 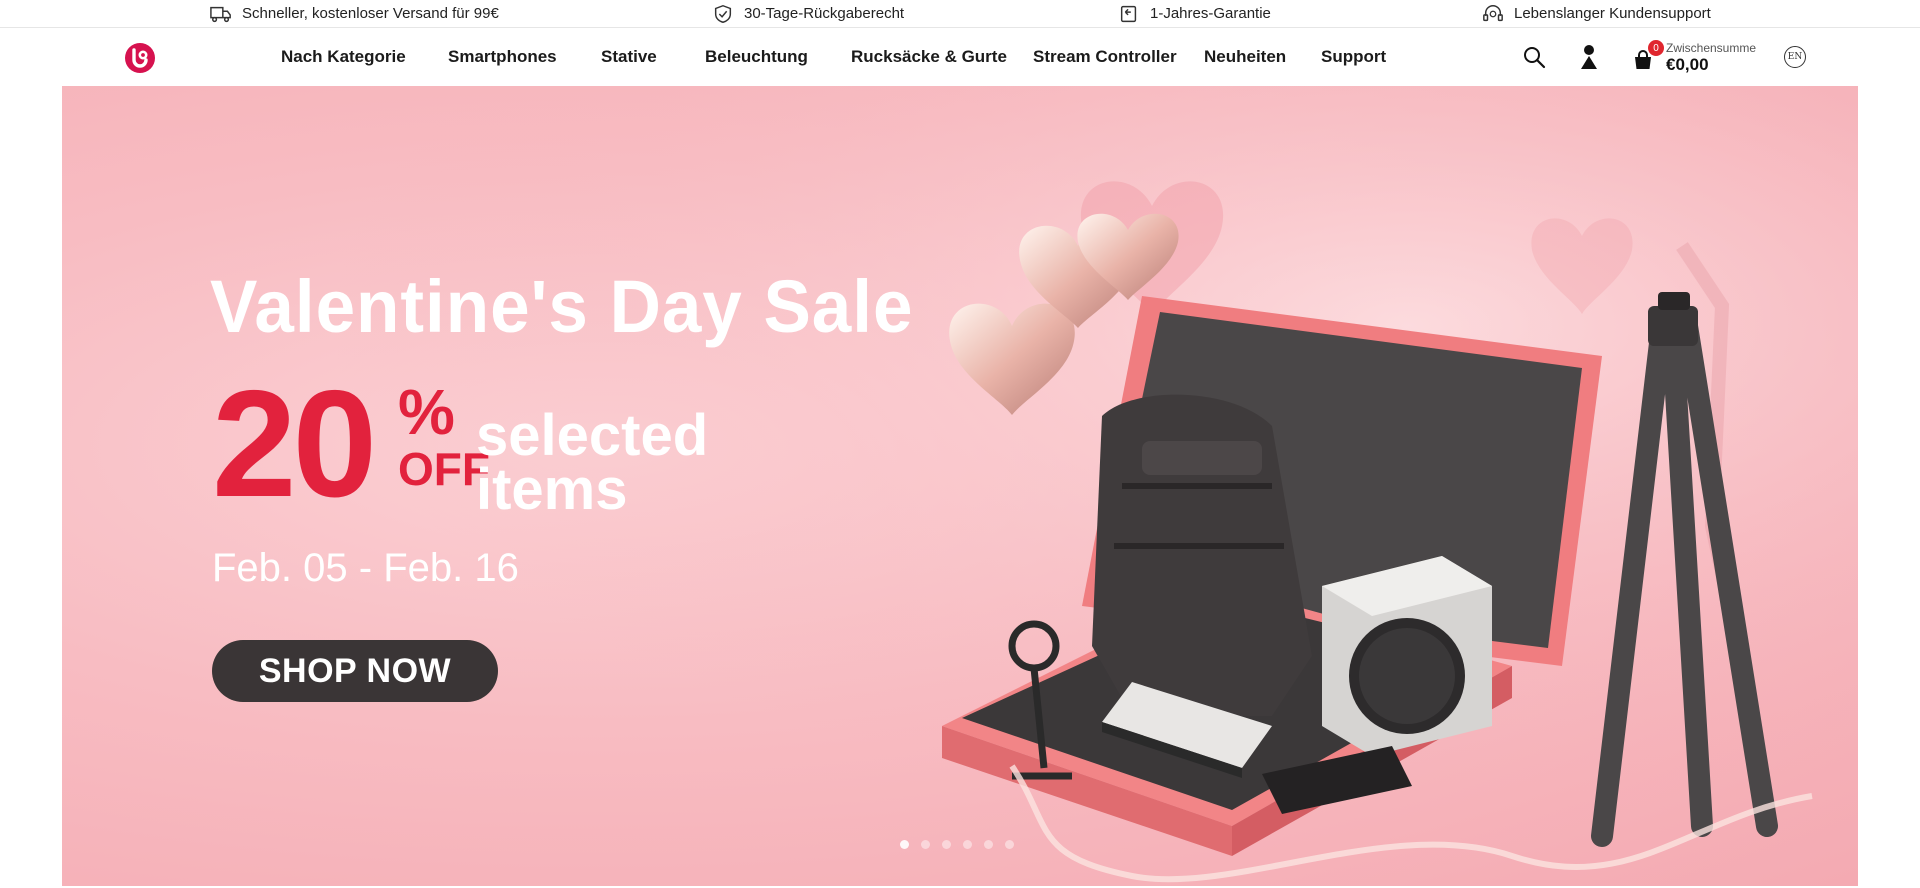 What do you see at coordinates (929, 57) in the screenshot?
I see `nav-backpacks-straps: Rucksäcke & Gurte` at bounding box center [929, 57].